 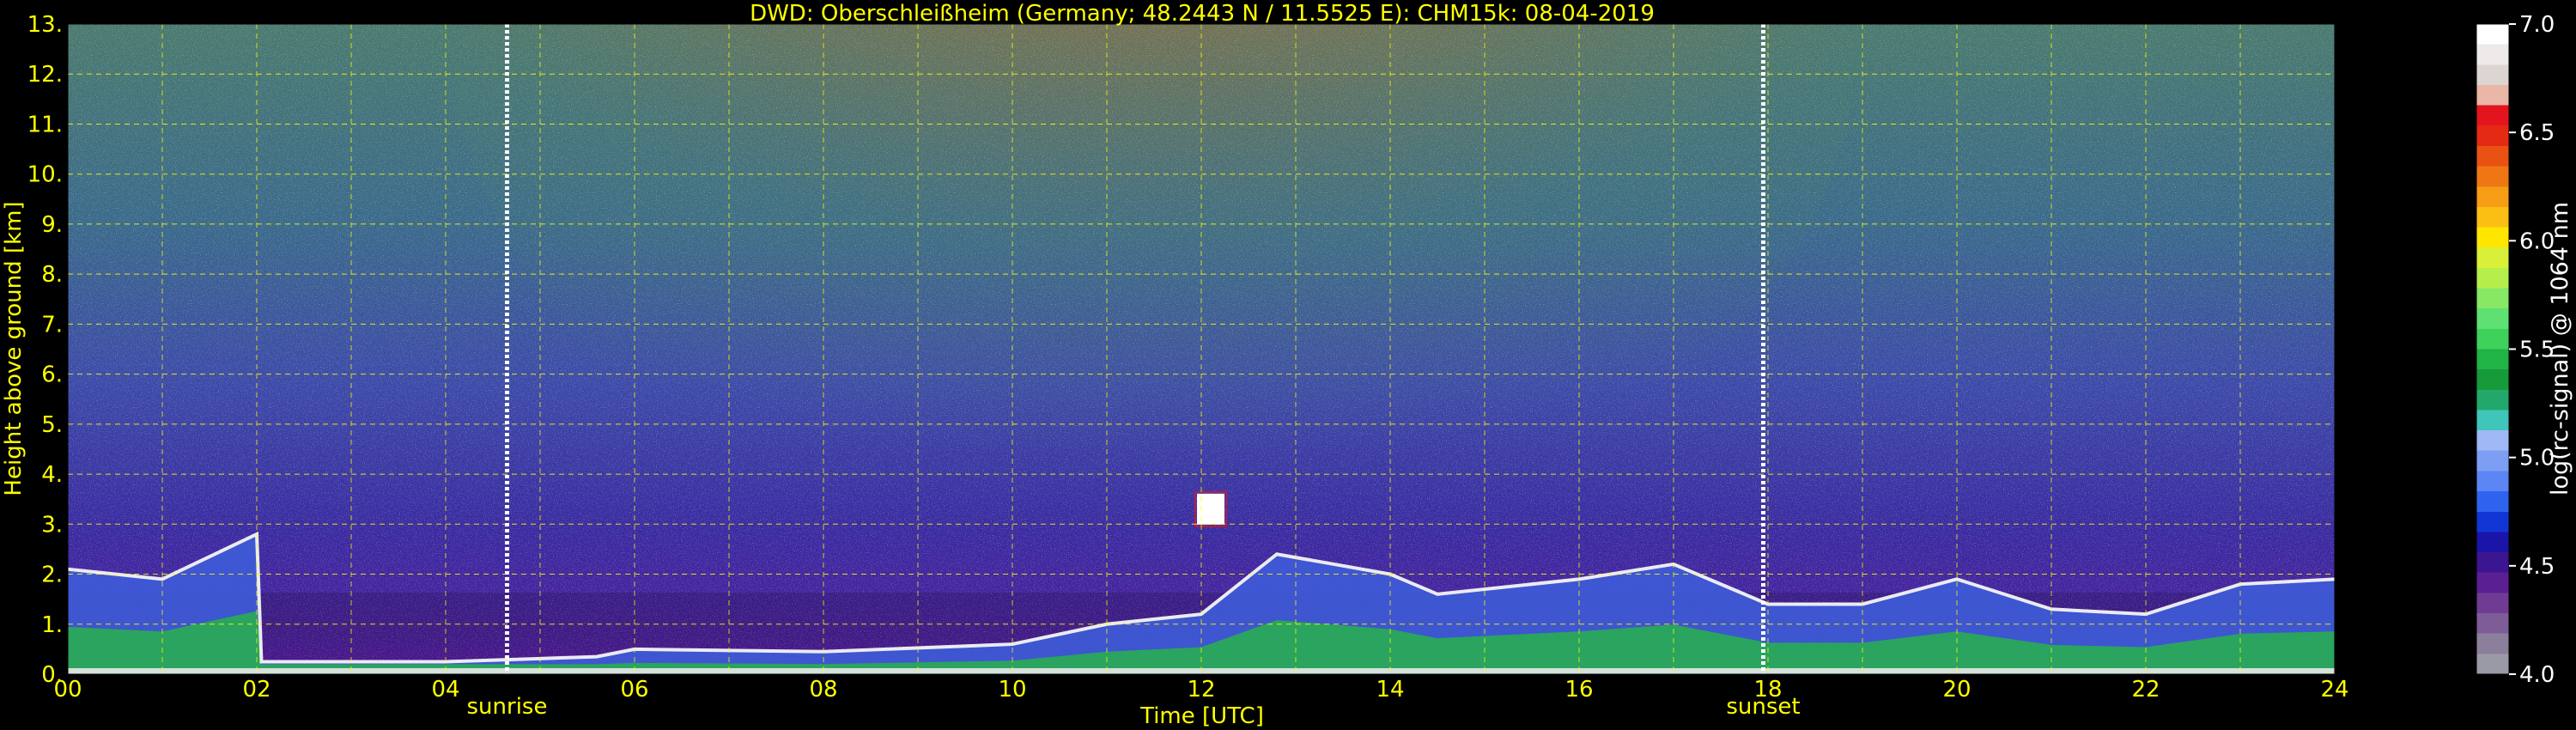 What do you see at coordinates (52, 225) in the screenshot?
I see `y-tick-label: 9.` at bounding box center [52, 225].